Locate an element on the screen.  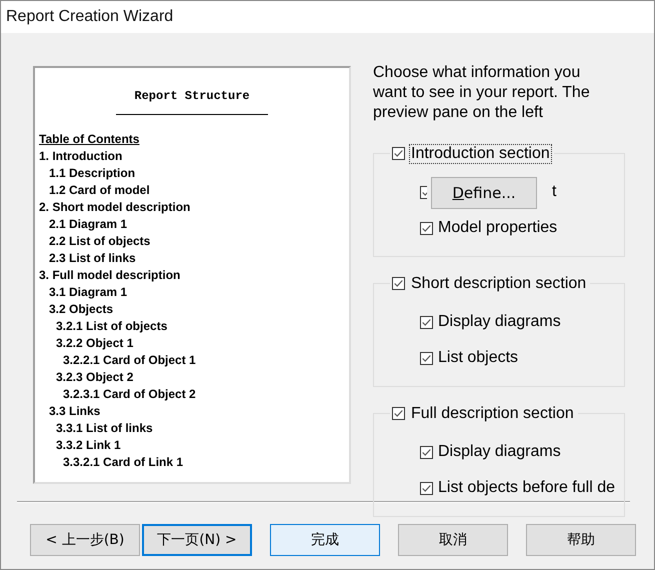
toc-entry: 3.3 Links is located at coordinates (75, 411).